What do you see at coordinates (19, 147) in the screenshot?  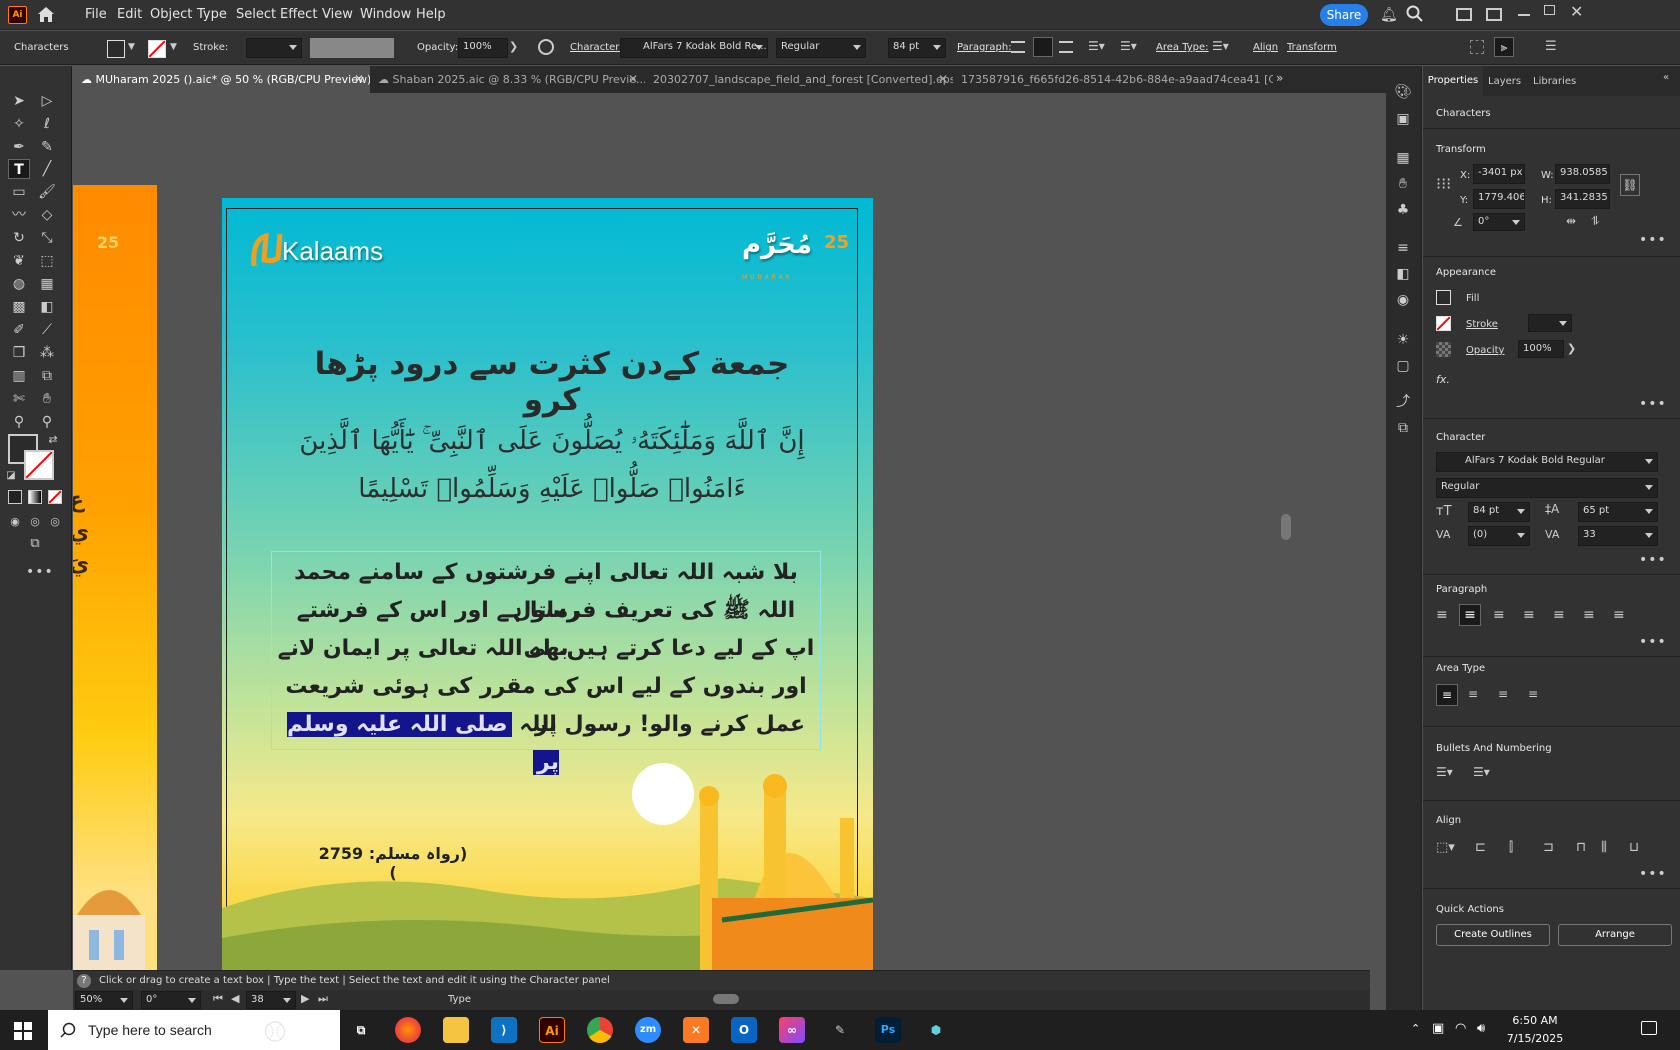 I see `pen-tool-icon: ✒` at bounding box center [19, 147].